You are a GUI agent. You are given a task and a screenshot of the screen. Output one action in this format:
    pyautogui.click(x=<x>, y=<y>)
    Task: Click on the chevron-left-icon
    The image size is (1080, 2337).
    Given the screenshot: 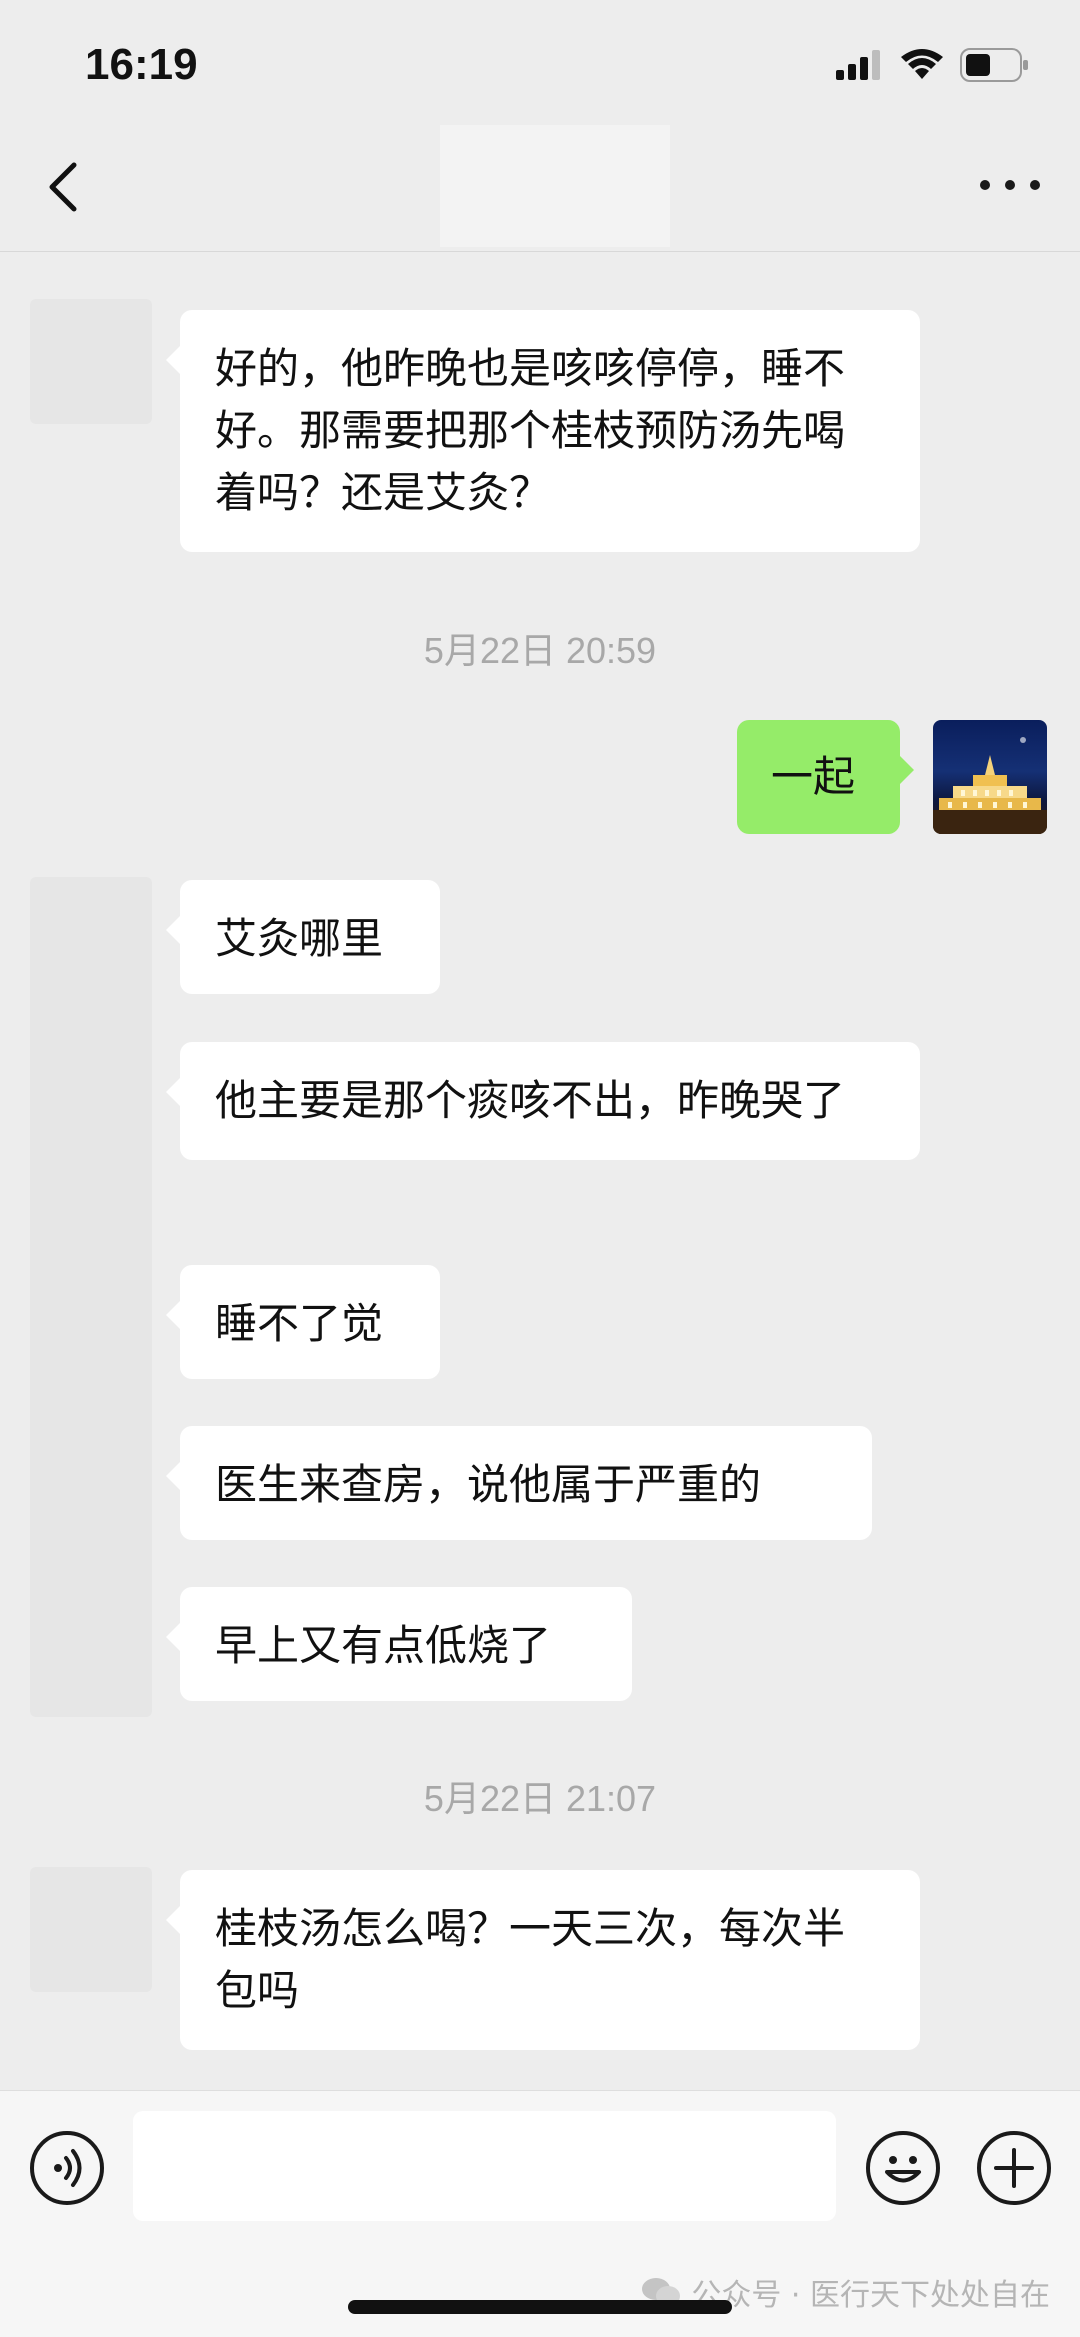 What is the action you would take?
    pyautogui.click(x=63, y=187)
    